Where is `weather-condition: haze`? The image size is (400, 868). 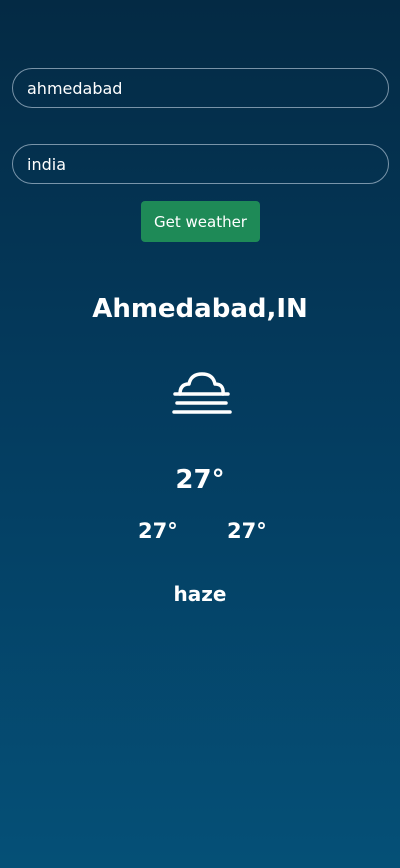
weather-condition: haze is located at coordinates (200, 594).